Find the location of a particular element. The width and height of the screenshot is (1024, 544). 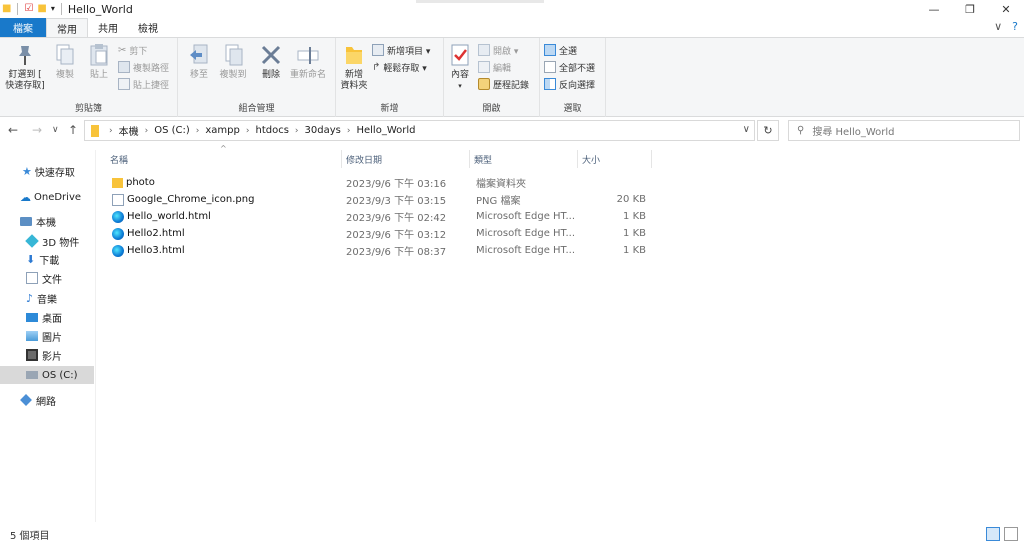

tab-file: 檔案 is located at coordinates (23, 27).